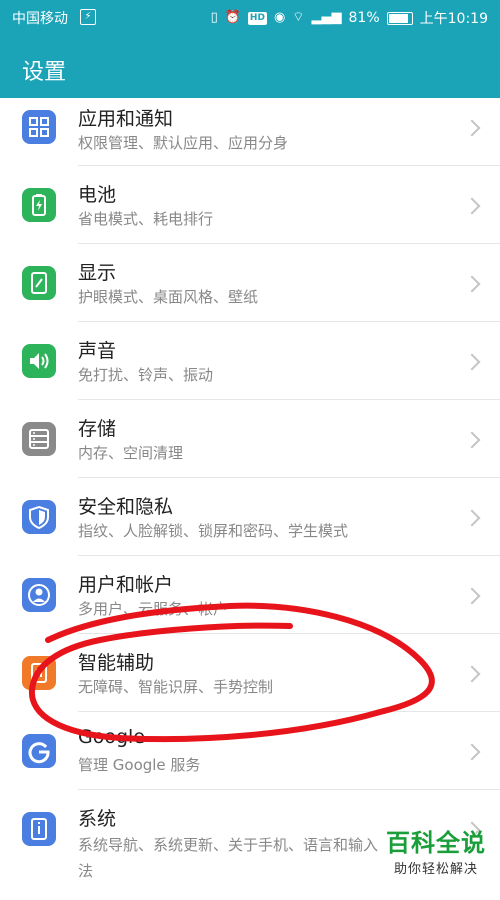  What do you see at coordinates (112, 737) in the screenshot?
I see `settings-item-title: Google` at bounding box center [112, 737].